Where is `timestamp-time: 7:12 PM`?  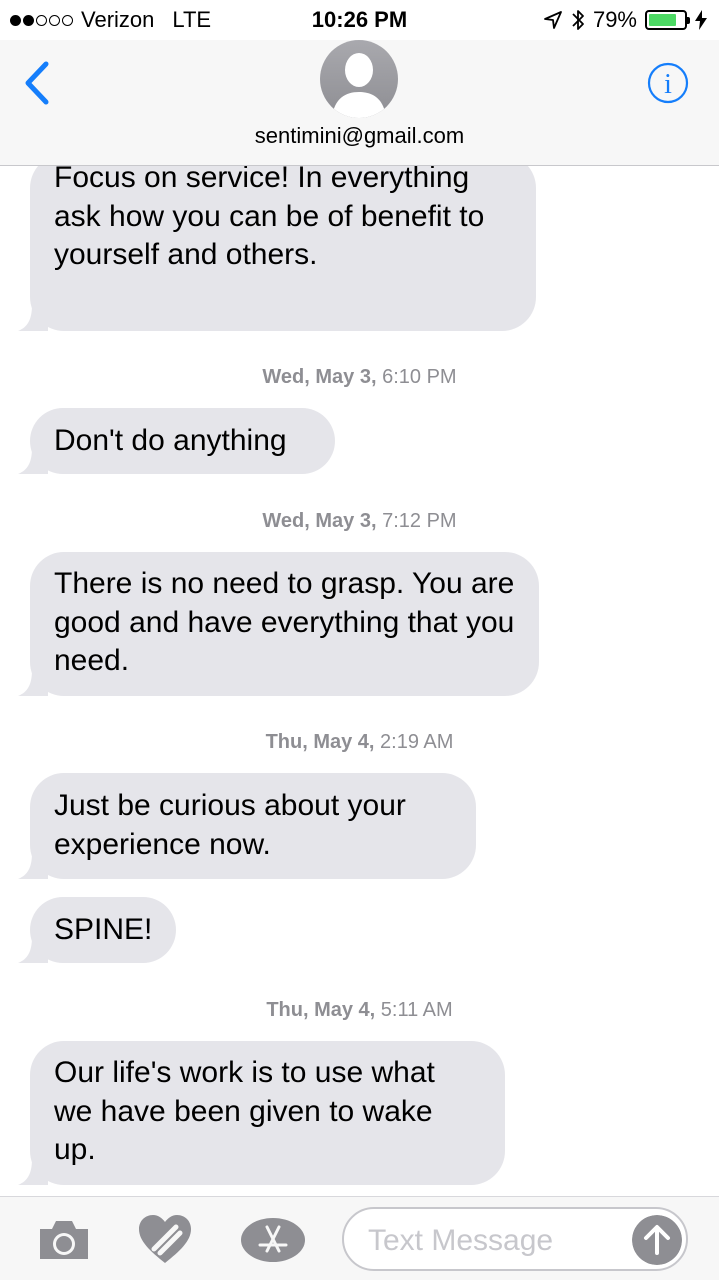 timestamp-time: 7:12 PM is located at coordinates (419, 521).